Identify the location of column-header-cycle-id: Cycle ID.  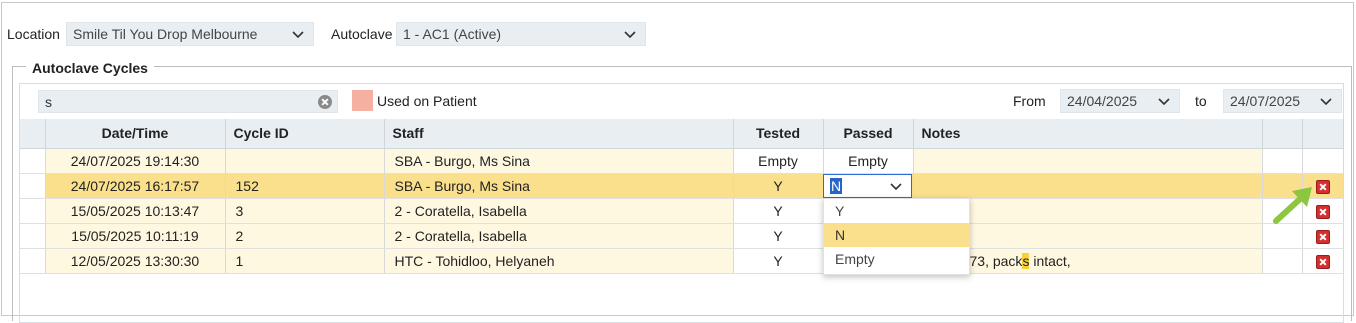
(305, 134).